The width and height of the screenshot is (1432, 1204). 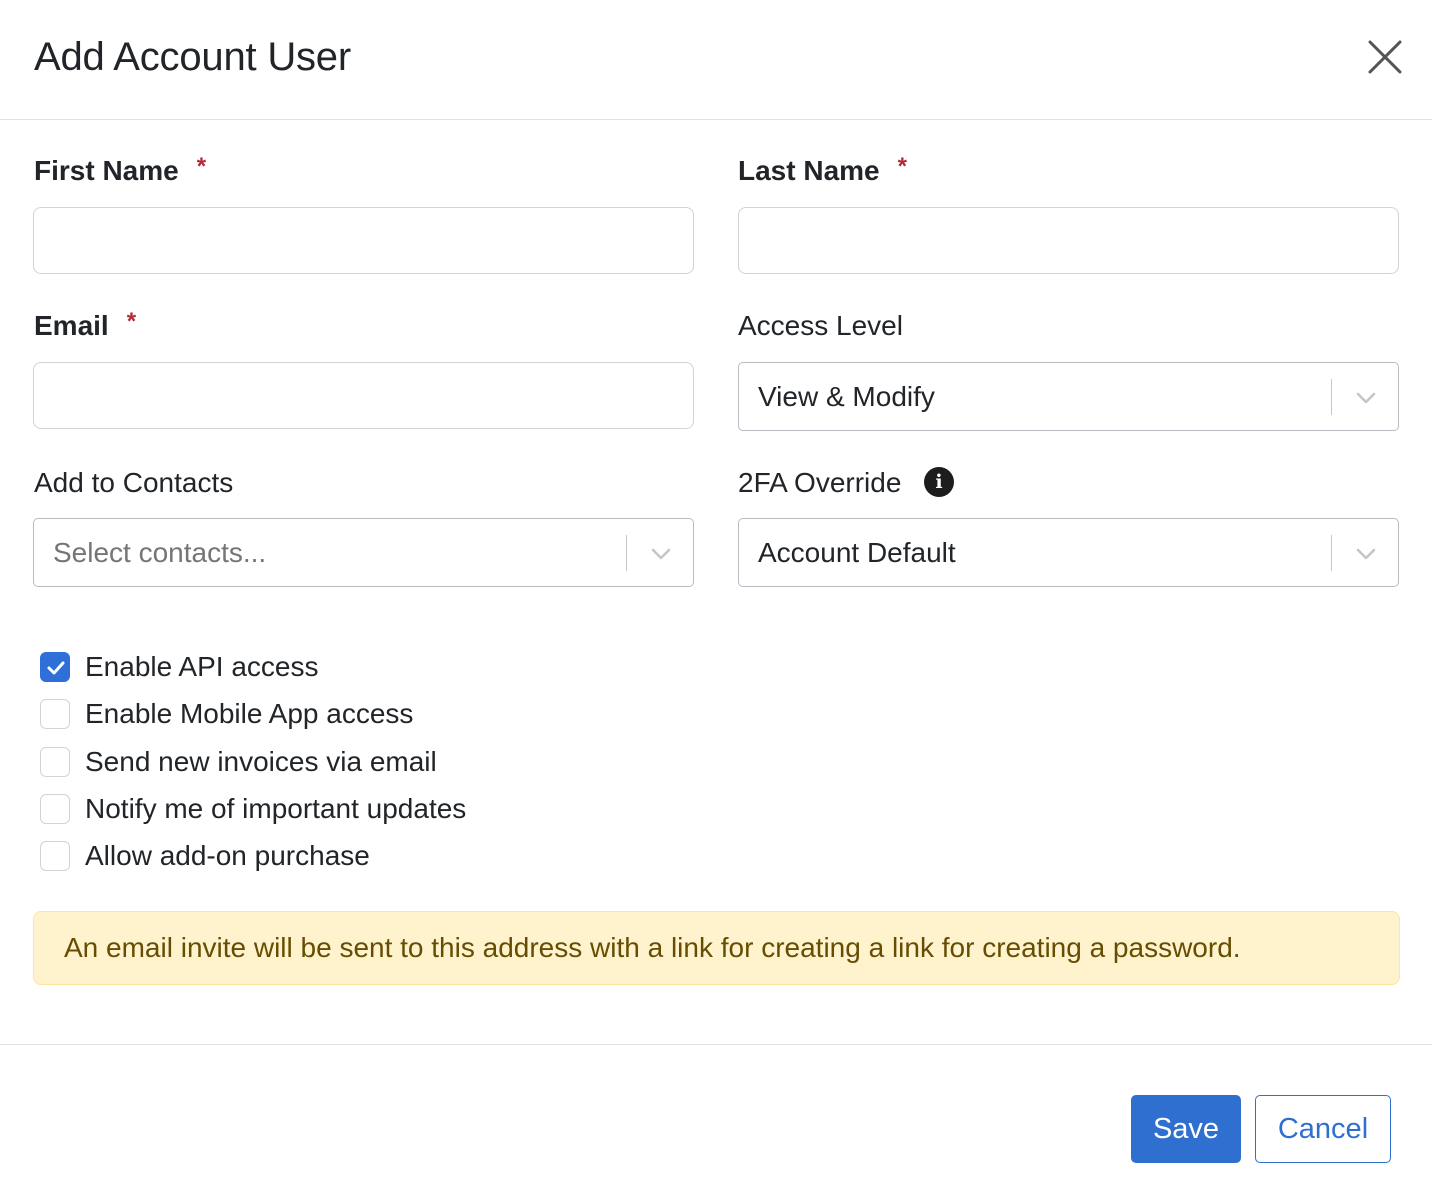 What do you see at coordinates (820, 482) in the screenshot?
I see `twofa-override-label: 2FA Override` at bounding box center [820, 482].